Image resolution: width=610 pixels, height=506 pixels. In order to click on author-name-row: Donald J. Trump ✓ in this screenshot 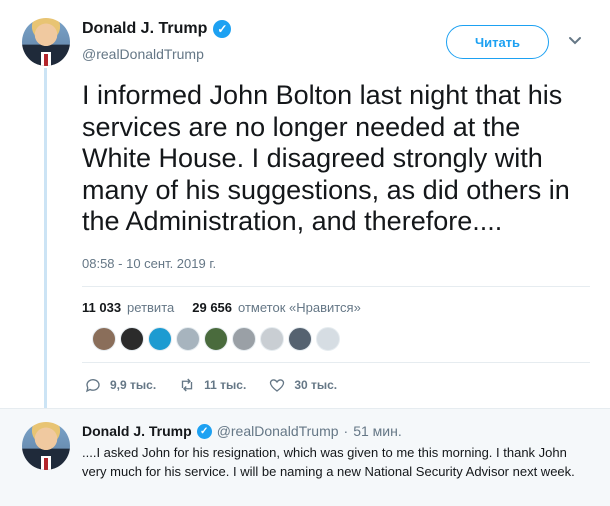, I will do `click(157, 29)`.